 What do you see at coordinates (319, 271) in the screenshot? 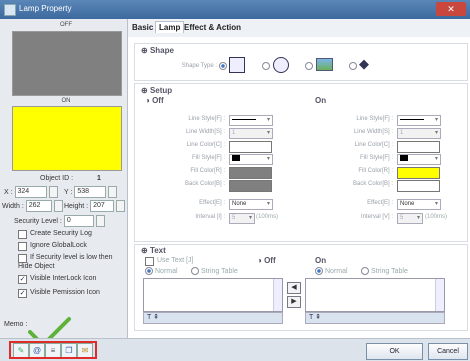
I see `on-normal-radio` at bounding box center [319, 271].